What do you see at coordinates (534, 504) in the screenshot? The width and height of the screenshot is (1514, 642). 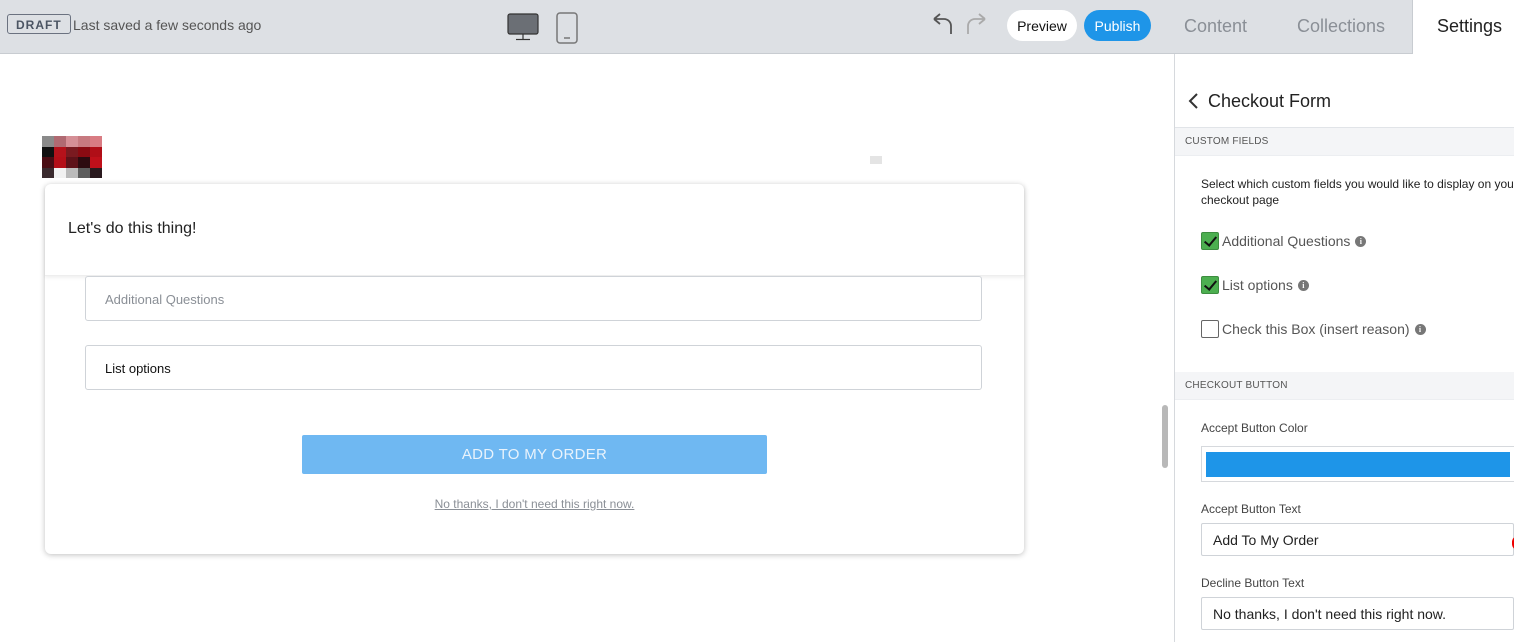 I see `decline-link: No thanks, I don't need this right now.` at bounding box center [534, 504].